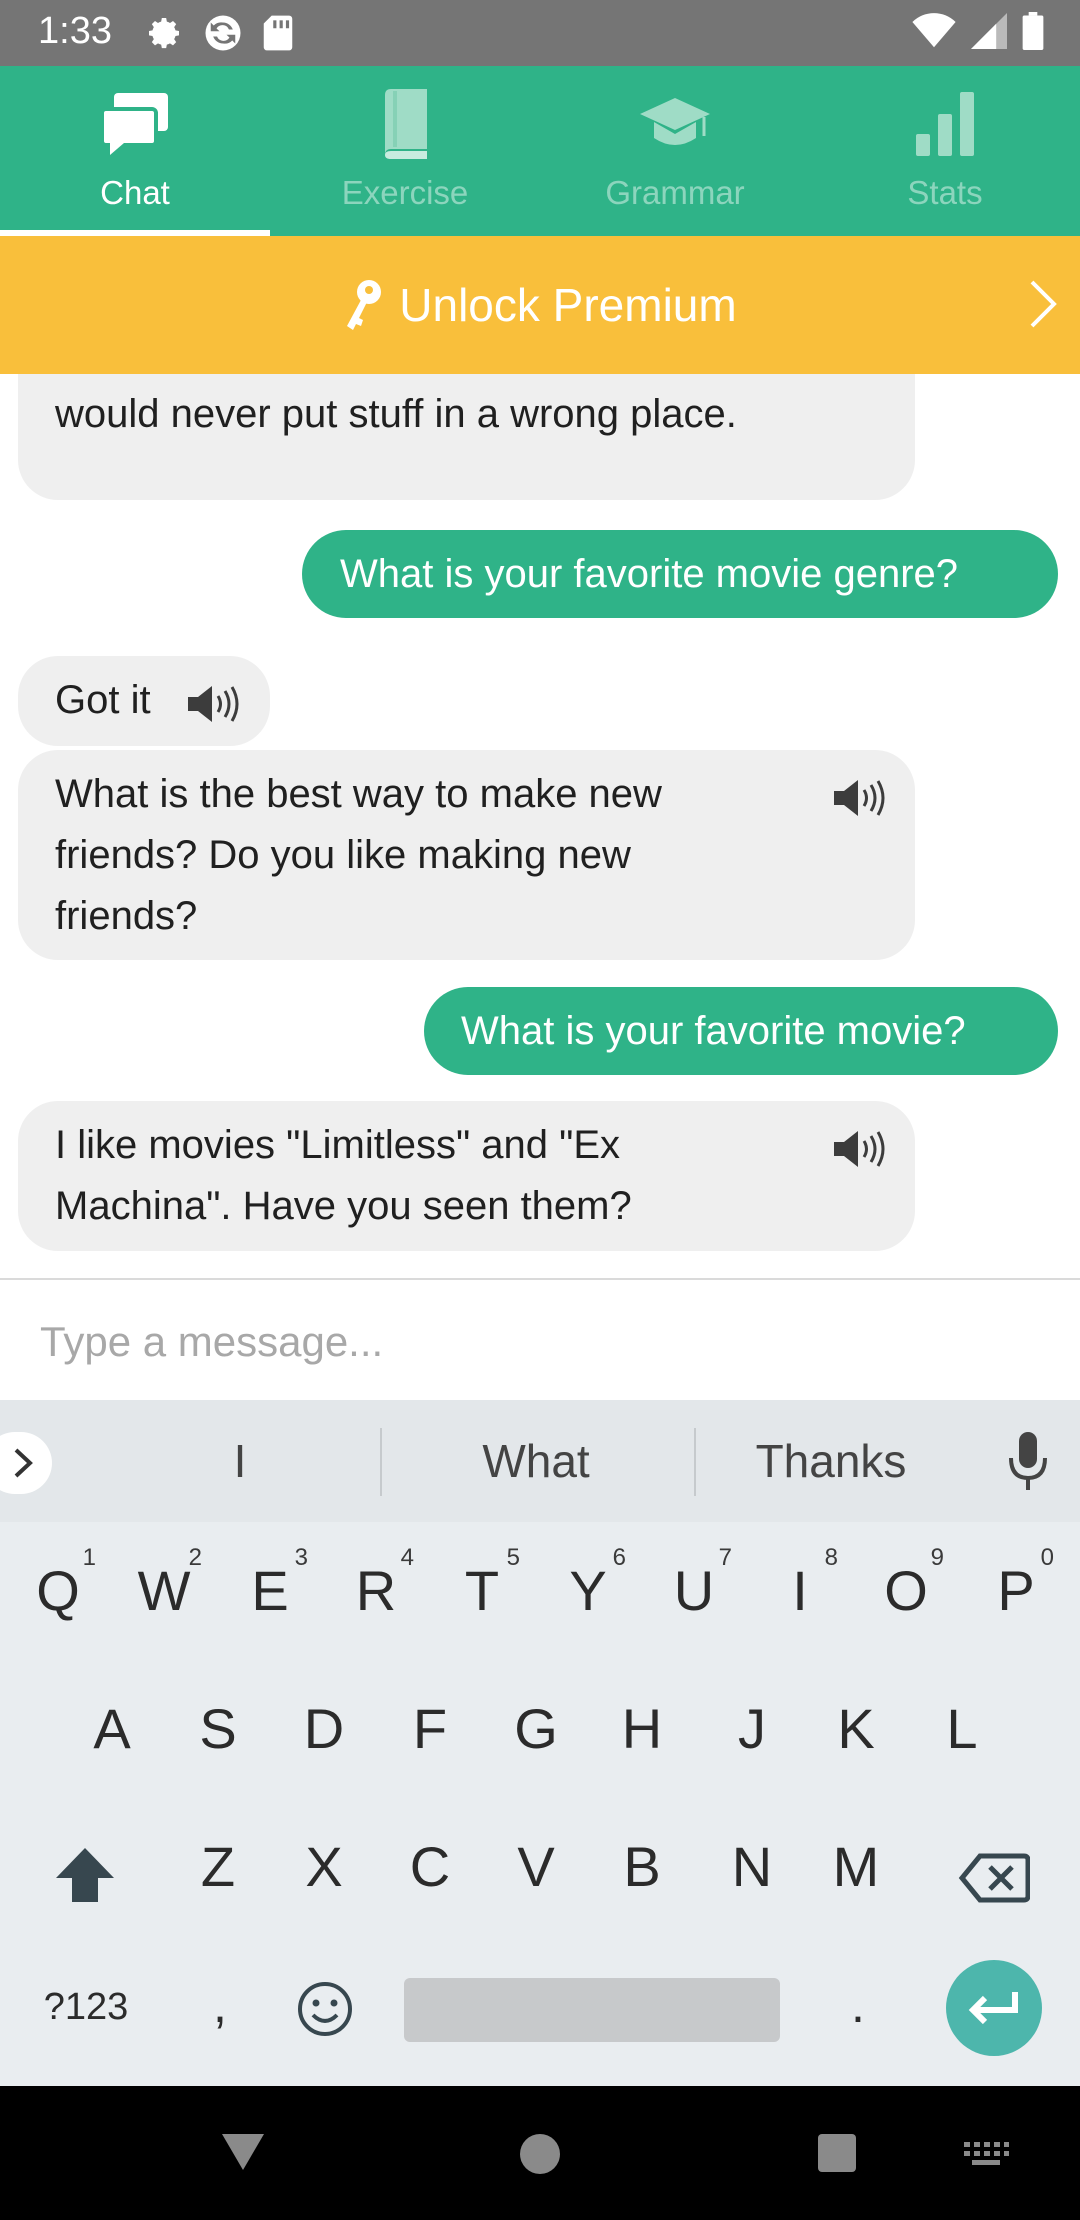  What do you see at coordinates (906, 1583) in the screenshot?
I see `key-o: O9` at bounding box center [906, 1583].